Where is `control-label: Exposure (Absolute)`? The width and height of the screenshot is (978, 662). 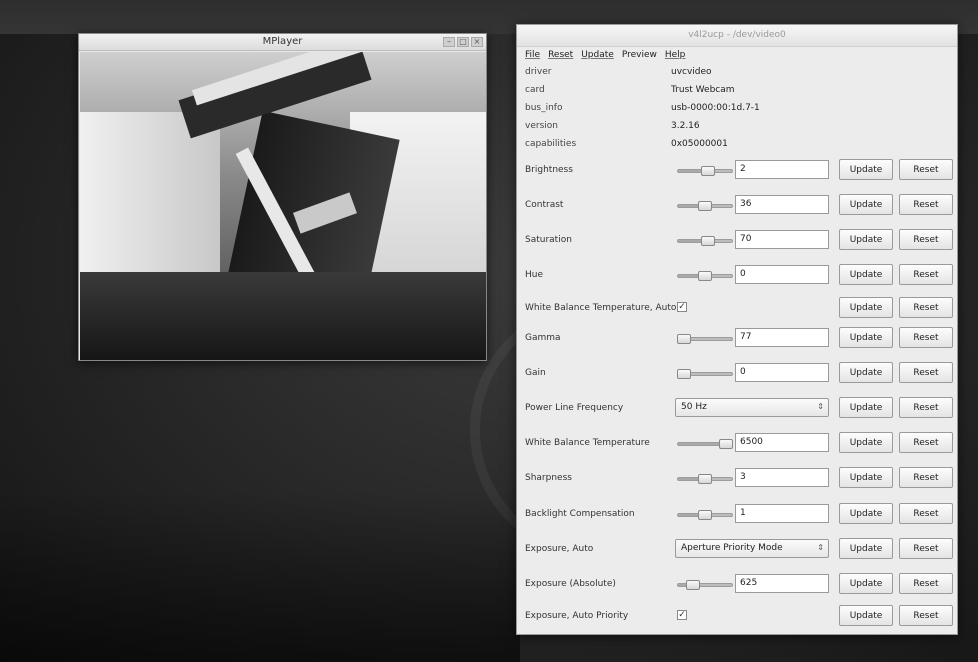
control-label: Exposure (Absolute) is located at coordinates (570, 584).